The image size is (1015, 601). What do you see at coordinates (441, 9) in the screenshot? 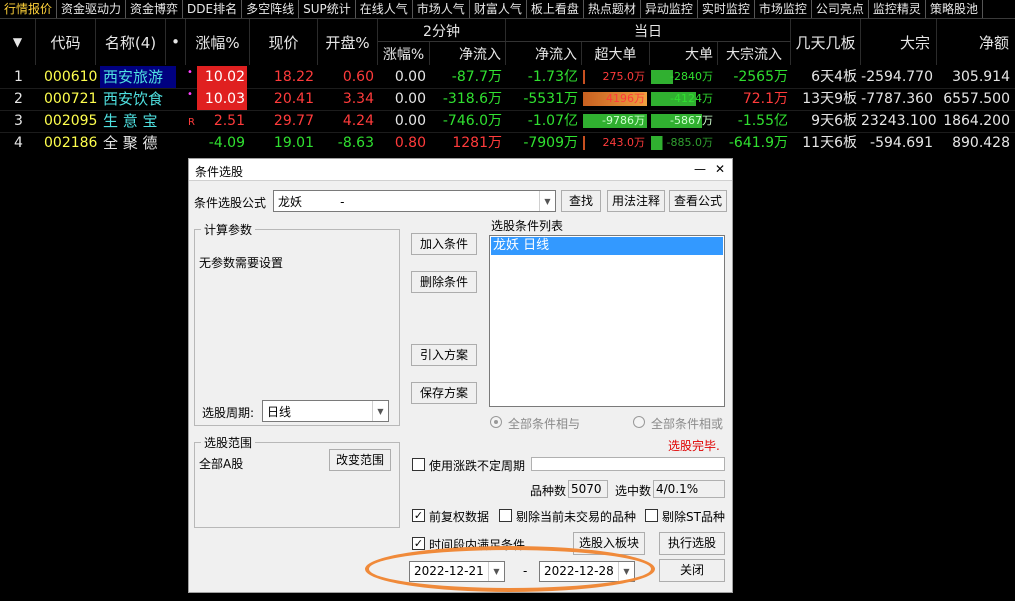
I see `tab-market-pop: 市场人气` at bounding box center [441, 9].